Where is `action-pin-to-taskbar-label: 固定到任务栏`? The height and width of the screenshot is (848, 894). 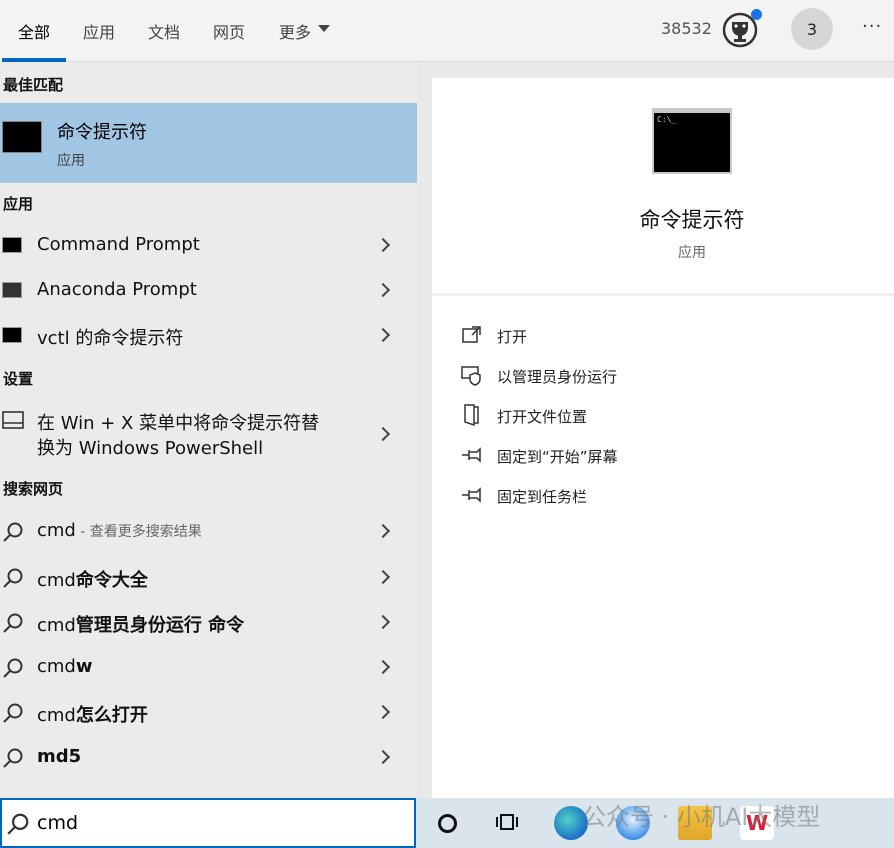 action-pin-to-taskbar-label: 固定到任务栏 is located at coordinates (542, 497).